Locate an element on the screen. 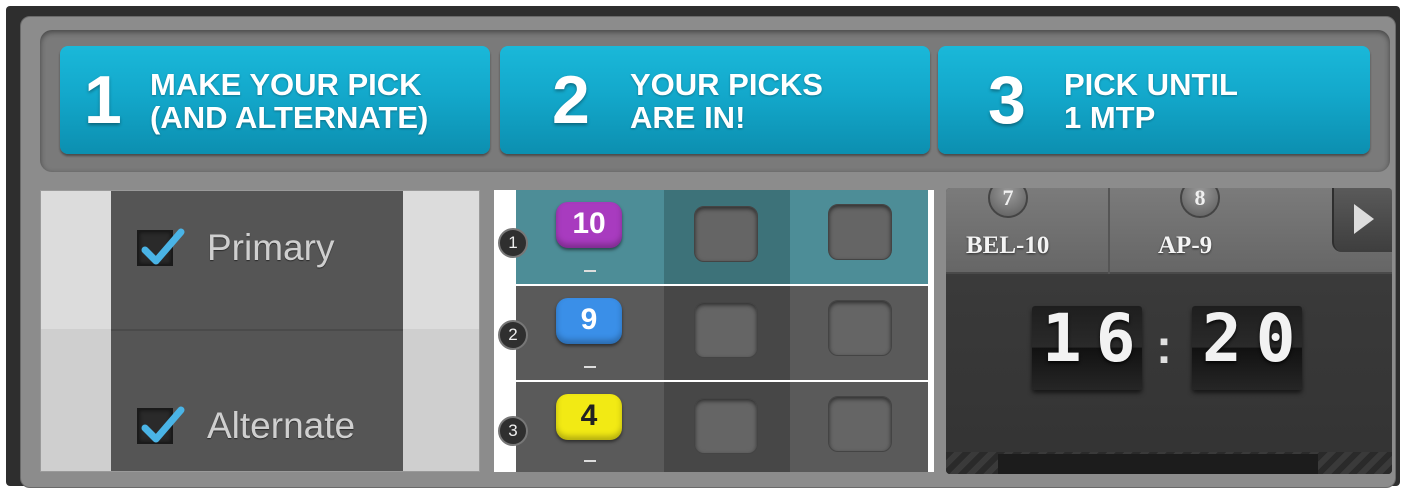 The height and width of the screenshot is (491, 1402). race-number-badge: 8 is located at coordinates (1200, 203).